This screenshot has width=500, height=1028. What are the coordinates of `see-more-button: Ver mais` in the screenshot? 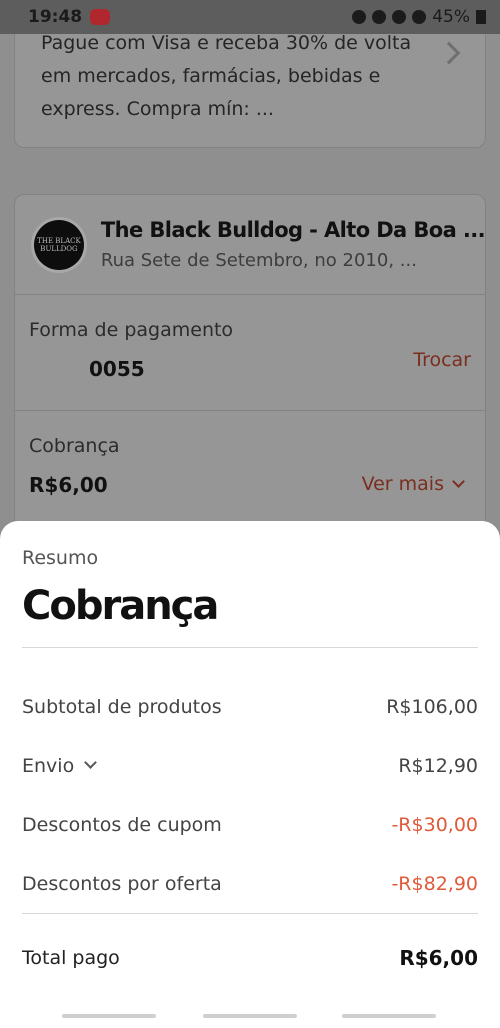 It's located at (413, 484).